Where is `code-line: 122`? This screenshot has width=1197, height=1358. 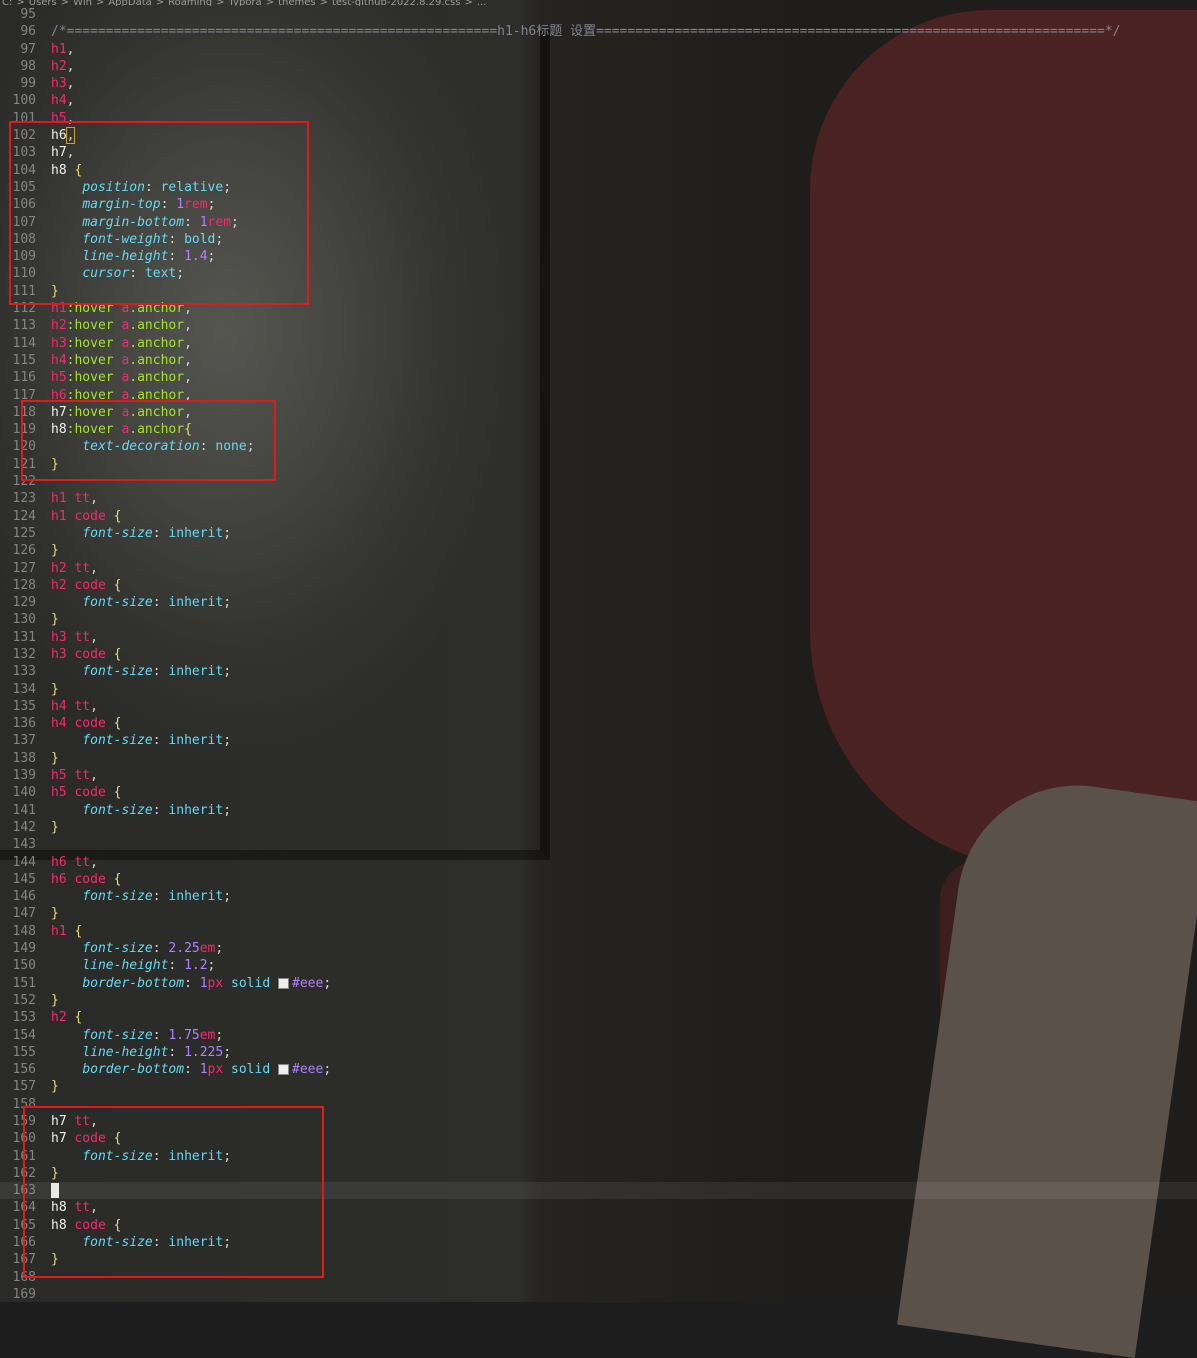 code-line: 122 is located at coordinates (598, 481).